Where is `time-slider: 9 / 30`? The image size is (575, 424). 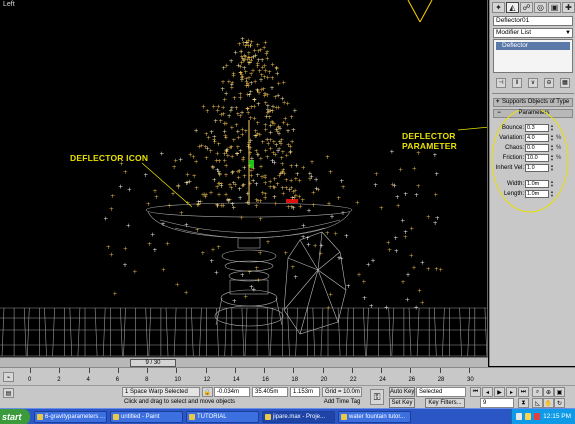
time-slider: 9 / 30 is located at coordinates (244, 362).